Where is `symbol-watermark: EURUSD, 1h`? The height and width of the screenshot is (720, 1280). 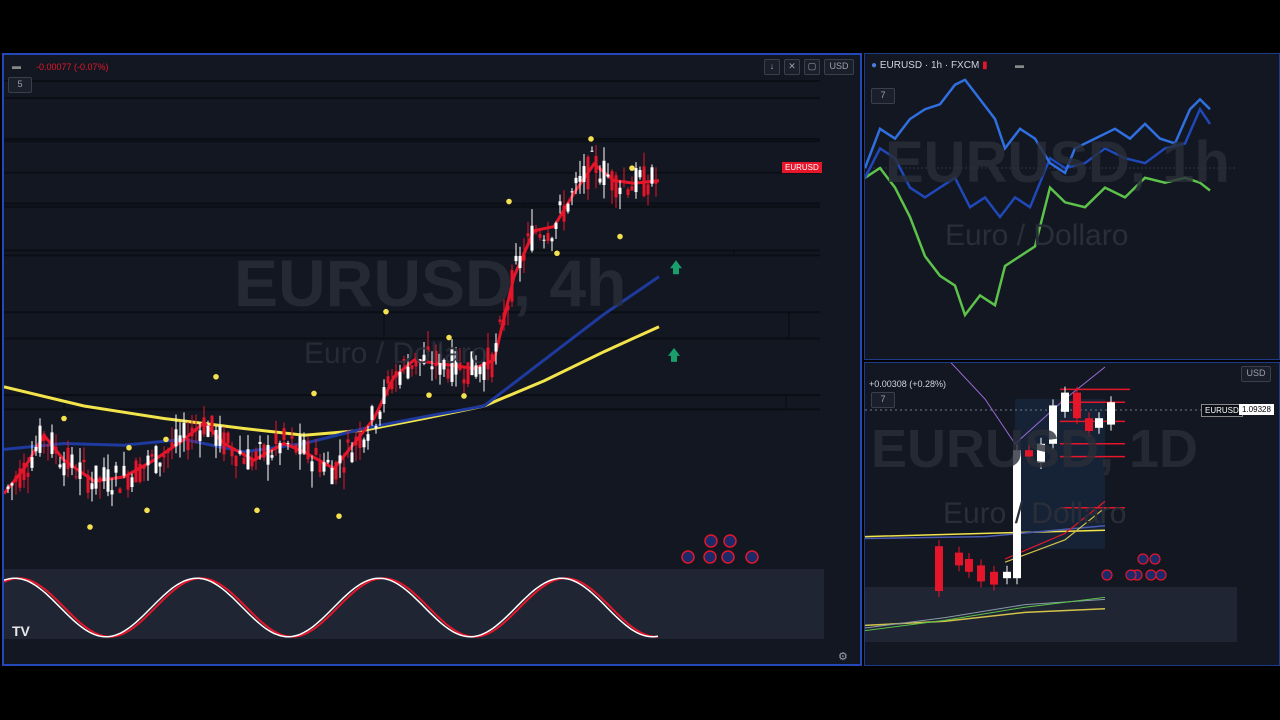
symbol-watermark: EURUSD, 1h is located at coordinates (1057, 162).